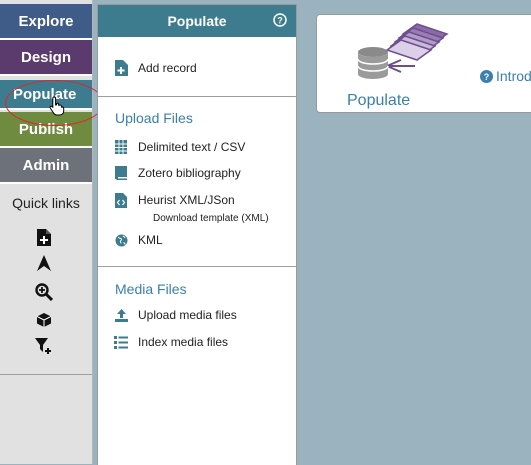 The image size is (531, 465). I want to click on nav-admin-button: Admin, so click(46, 166).